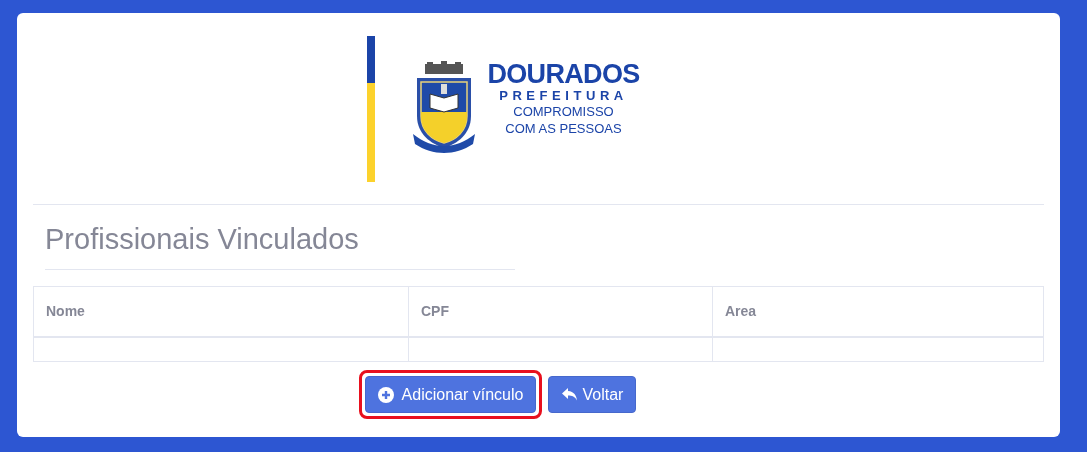  Describe the element at coordinates (878, 311) in the screenshot. I see `column-header: Area` at that location.